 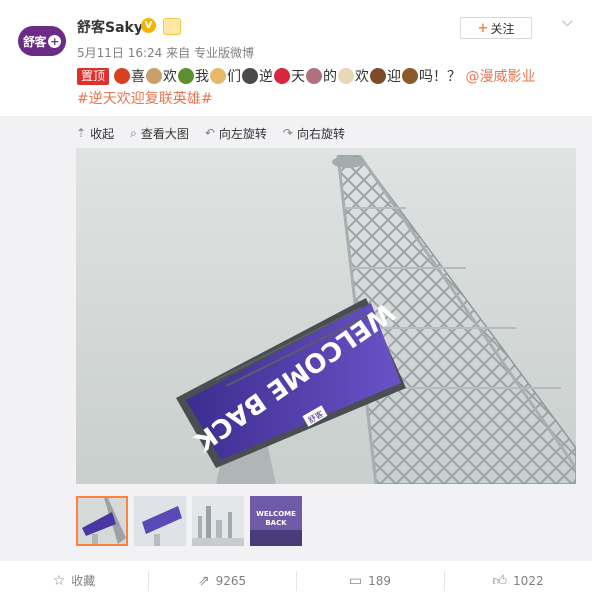 I want to click on thumbnail-4: WELCOME BACK, so click(x=276, y=521).